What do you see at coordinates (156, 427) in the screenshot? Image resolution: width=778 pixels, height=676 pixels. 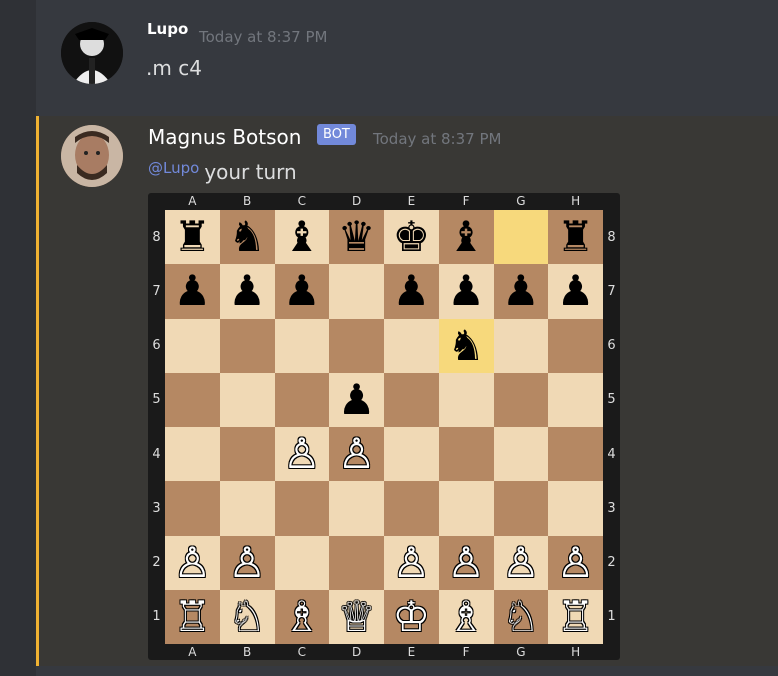 I see `rank-labels-left: 8 7 6 5 4 3 2 1` at bounding box center [156, 427].